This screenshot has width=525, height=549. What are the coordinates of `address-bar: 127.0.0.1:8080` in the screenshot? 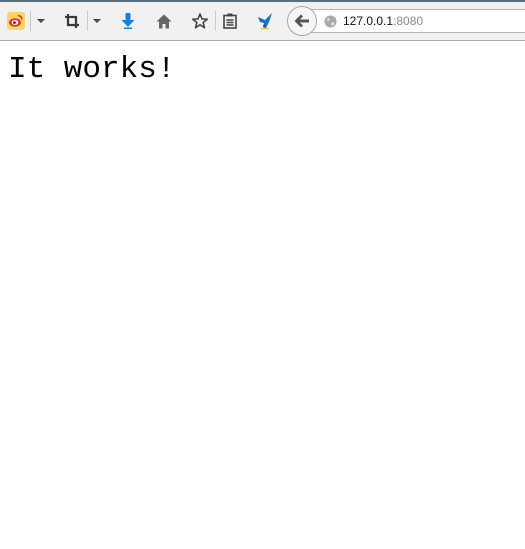 It's located at (415, 21).